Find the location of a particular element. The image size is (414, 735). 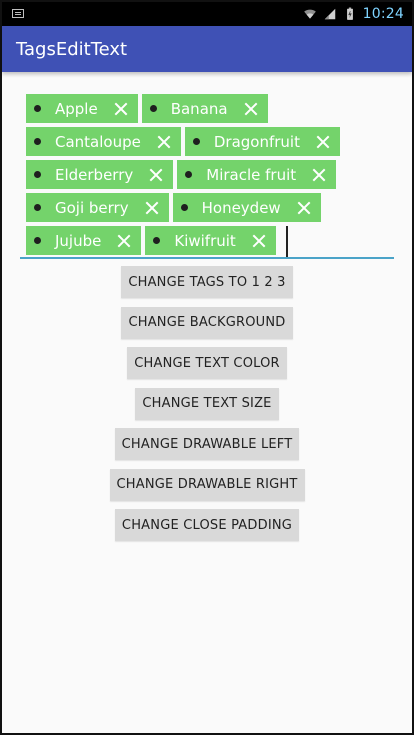

wifi-icon is located at coordinates (309, 14).